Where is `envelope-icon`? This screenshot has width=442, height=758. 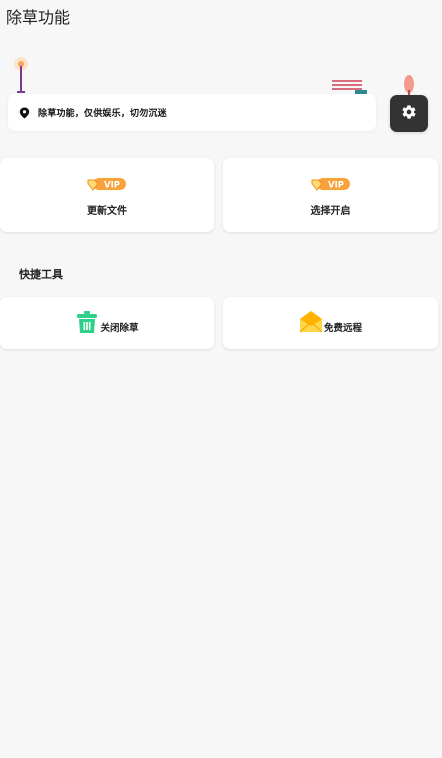 envelope-icon is located at coordinates (311, 322).